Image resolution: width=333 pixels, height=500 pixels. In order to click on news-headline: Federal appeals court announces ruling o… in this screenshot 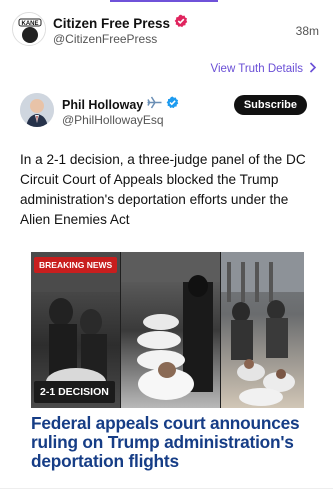, I will do `click(171, 442)`.